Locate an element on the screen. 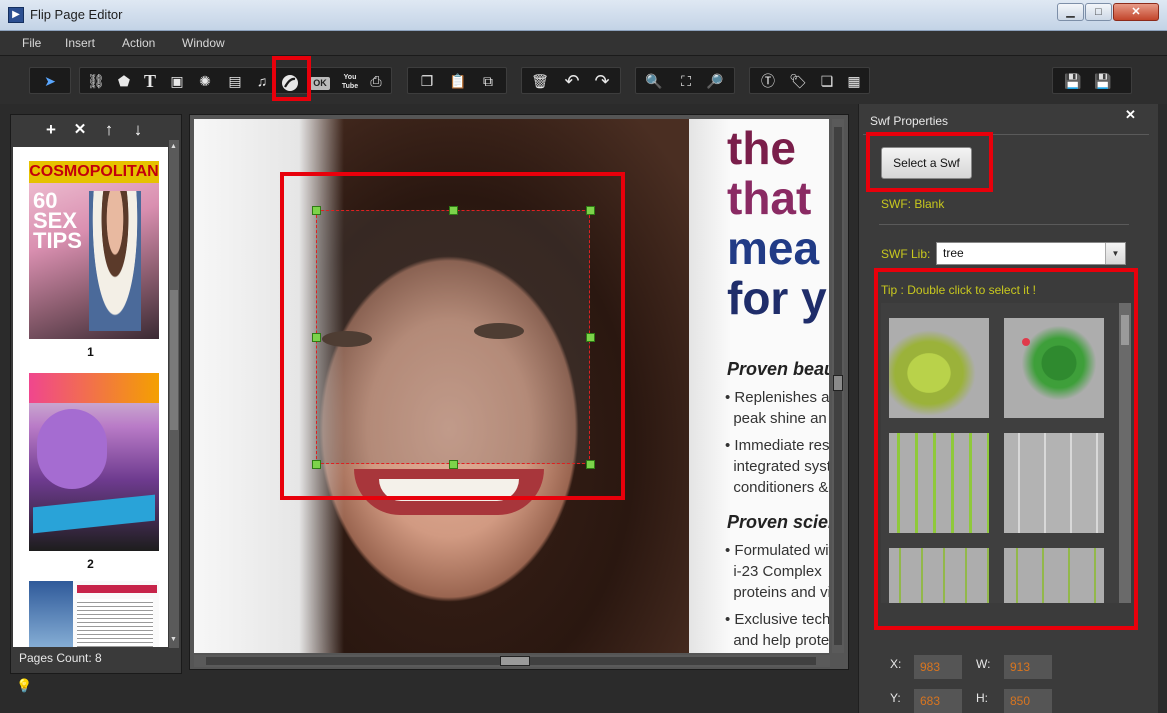 Image resolution: width=1167 pixels, height=713 pixels. toolbar-group-zoom: 🔍 ⛶ 🔎 is located at coordinates (685, 80).